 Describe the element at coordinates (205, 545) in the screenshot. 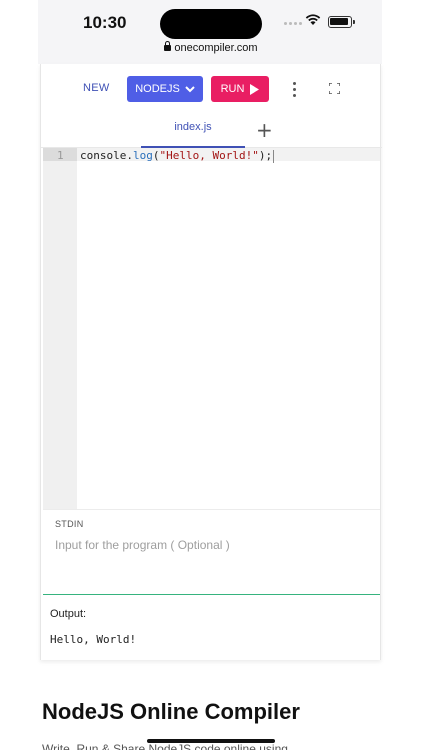

I see `stdin-input` at that location.